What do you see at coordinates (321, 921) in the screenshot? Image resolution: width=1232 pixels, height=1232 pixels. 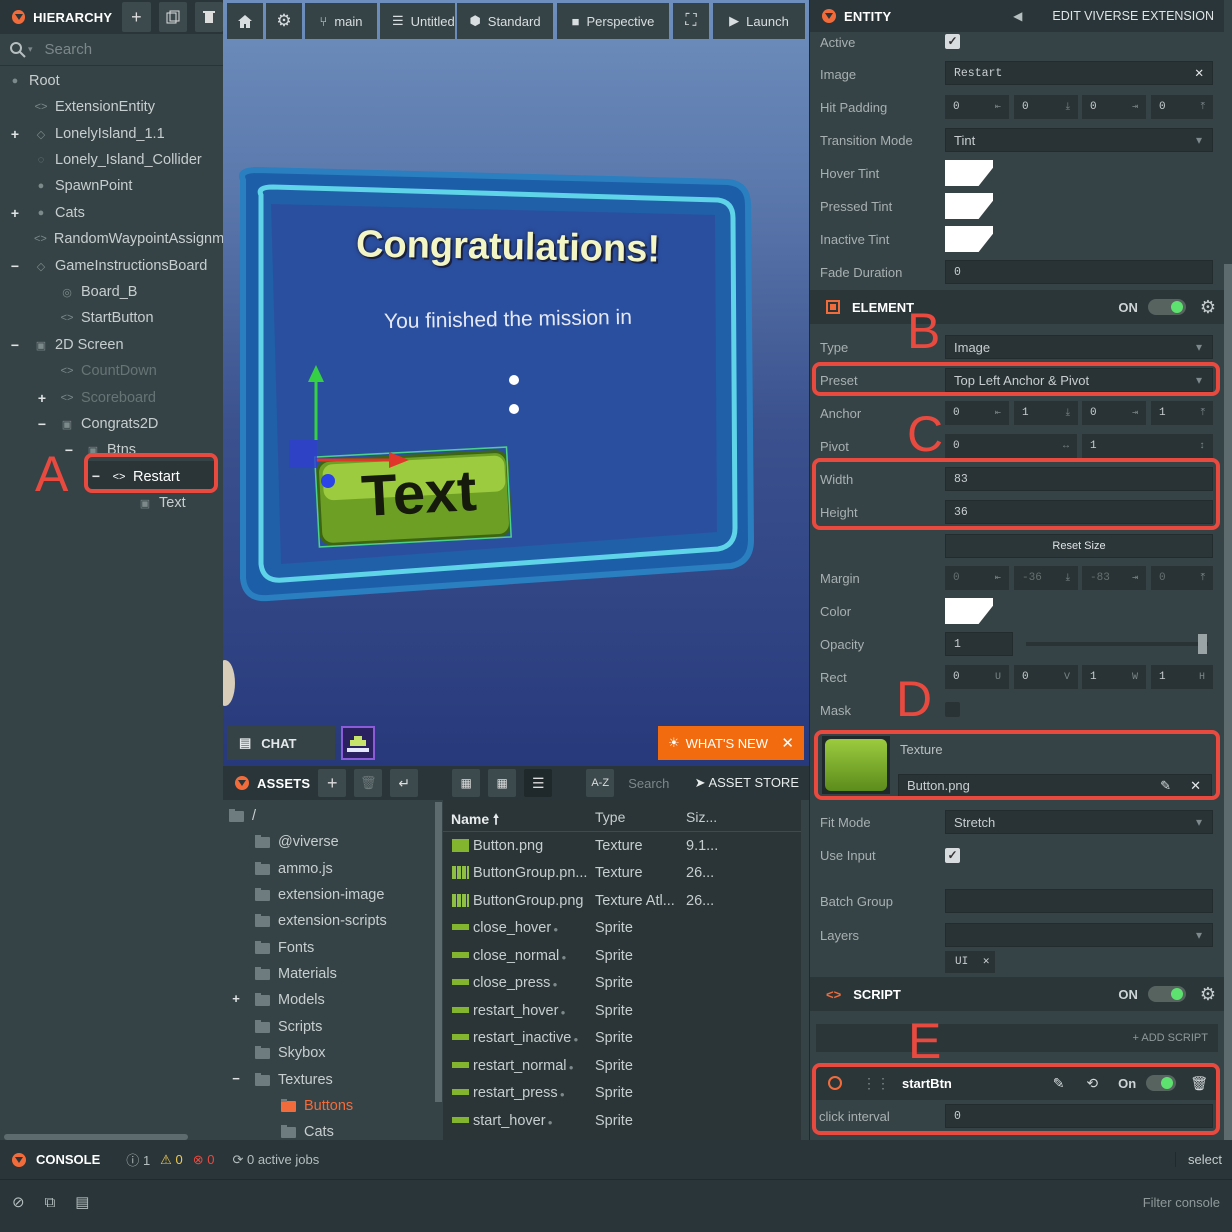 I see `folder-item: extension-scripts` at bounding box center [321, 921].